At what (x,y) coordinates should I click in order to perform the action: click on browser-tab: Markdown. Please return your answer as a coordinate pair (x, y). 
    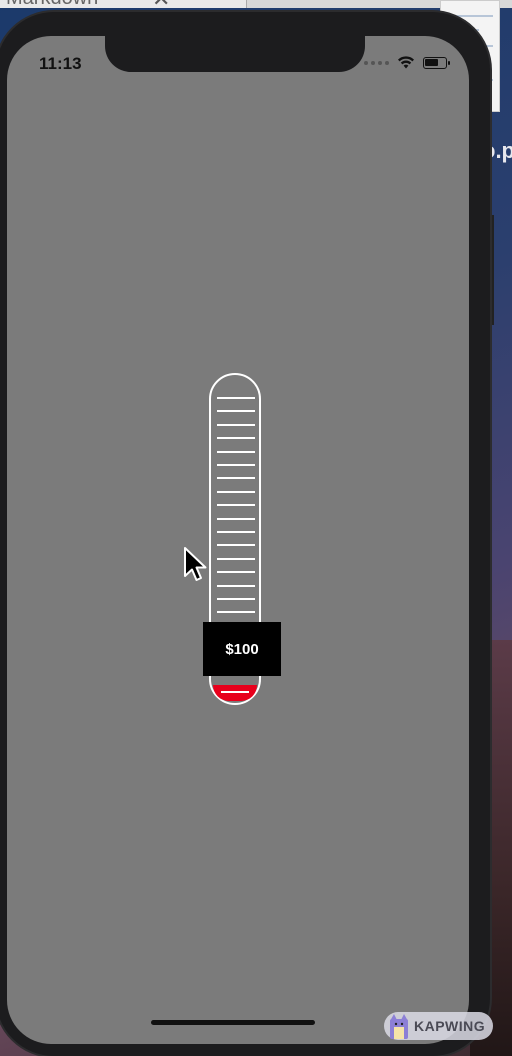
    Looking at the image, I should click on (123, 4).